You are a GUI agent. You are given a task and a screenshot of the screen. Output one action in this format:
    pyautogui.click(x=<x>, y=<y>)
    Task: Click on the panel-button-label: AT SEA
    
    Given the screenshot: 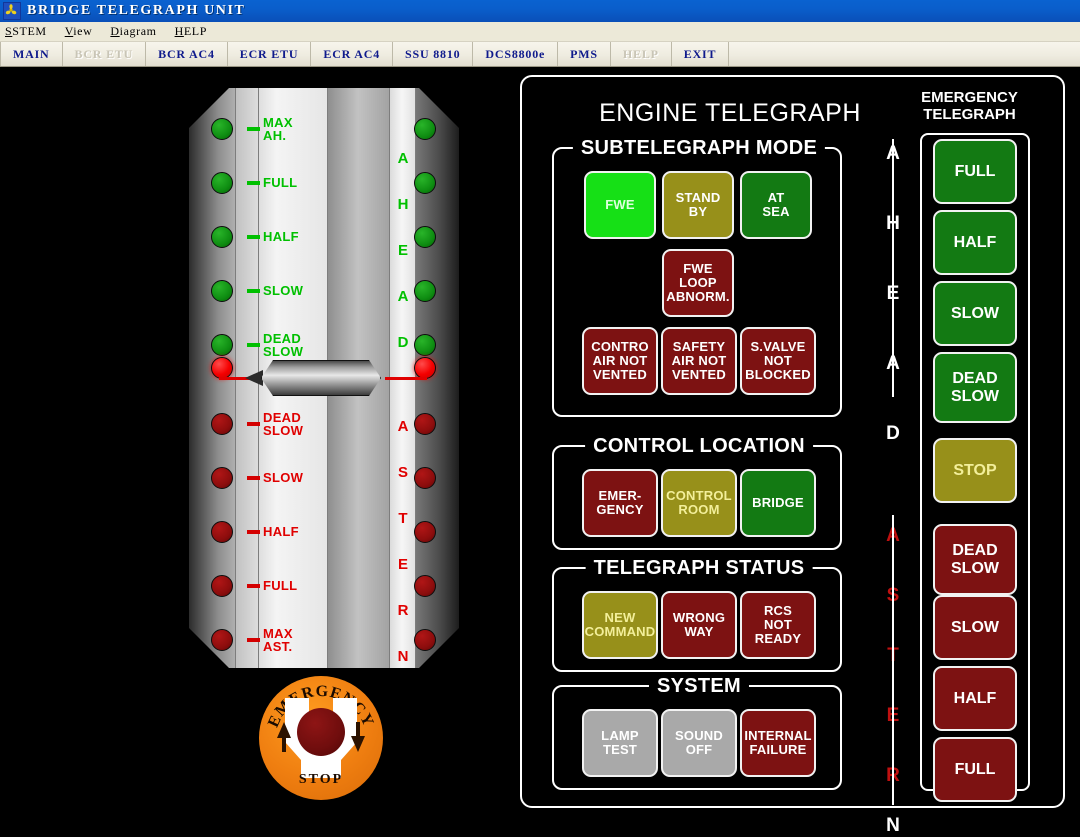 What is the action you would take?
    pyautogui.click(x=775, y=205)
    